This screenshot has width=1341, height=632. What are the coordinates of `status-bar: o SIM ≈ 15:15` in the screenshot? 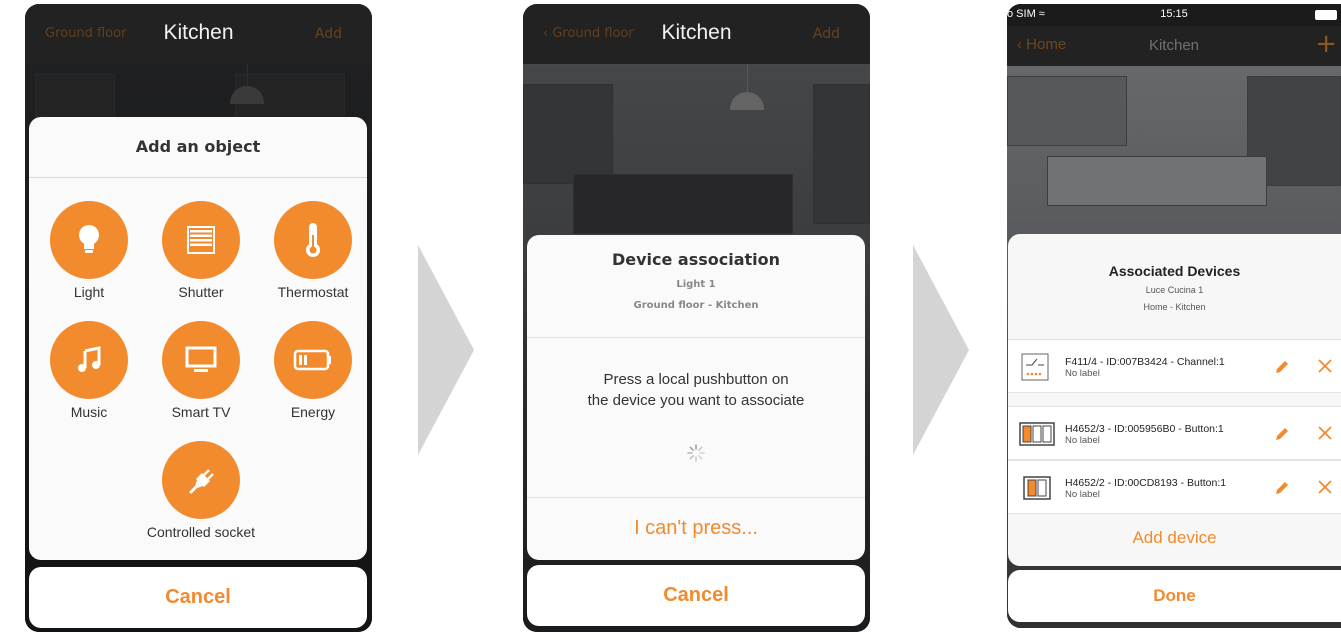 It's located at (1174, 15).